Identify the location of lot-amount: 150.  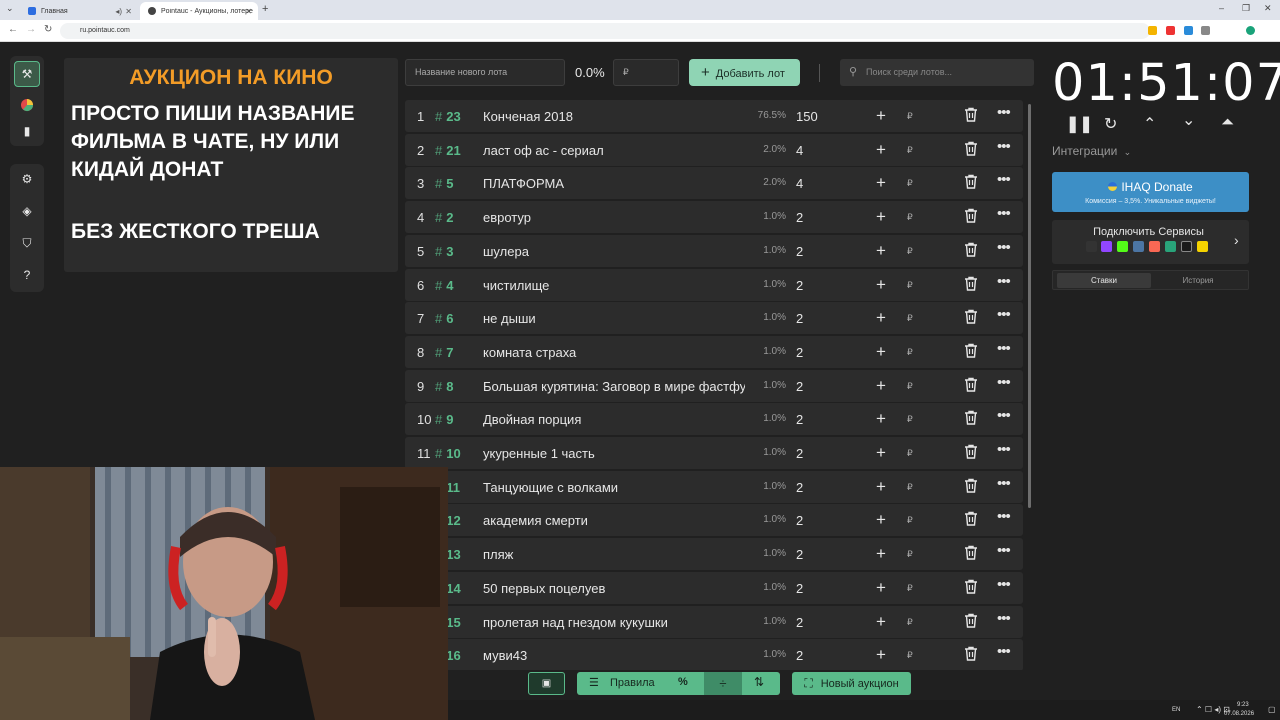
(807, 116).